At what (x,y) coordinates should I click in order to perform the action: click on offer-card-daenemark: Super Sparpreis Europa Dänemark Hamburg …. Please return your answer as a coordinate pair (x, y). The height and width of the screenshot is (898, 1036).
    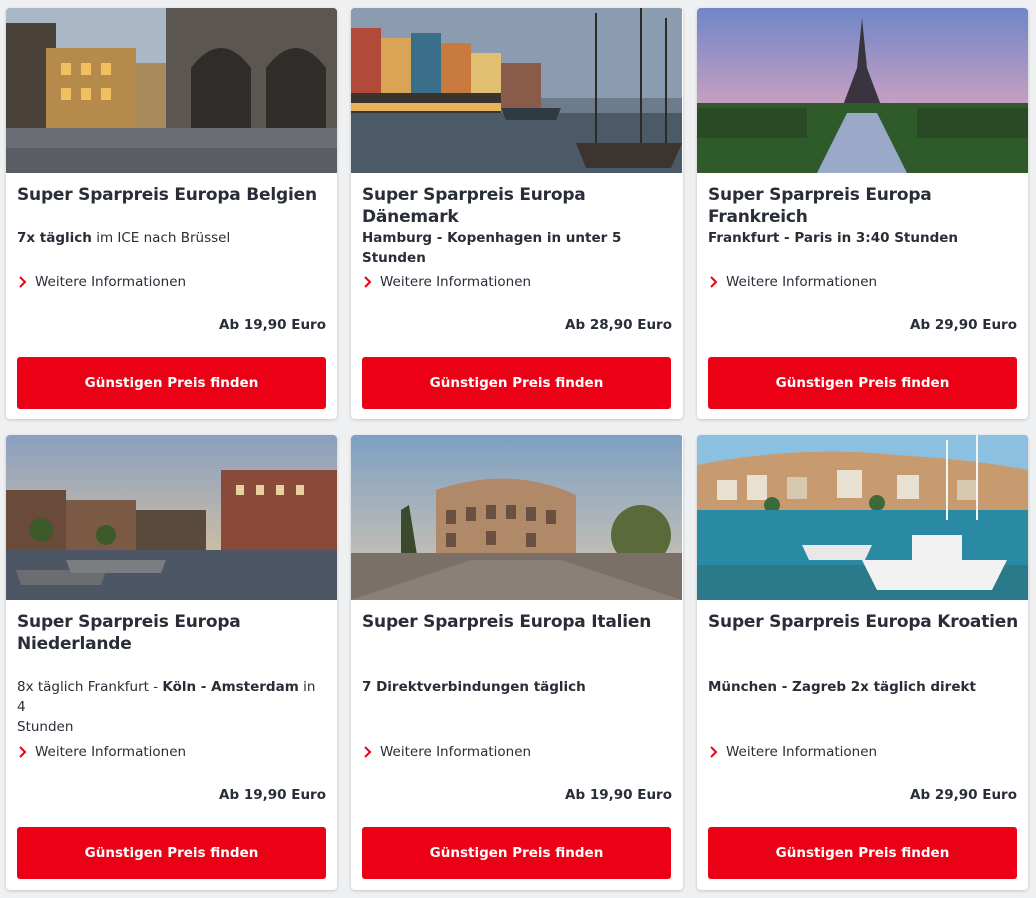
    Looking at the image, I should click on (517, 213).